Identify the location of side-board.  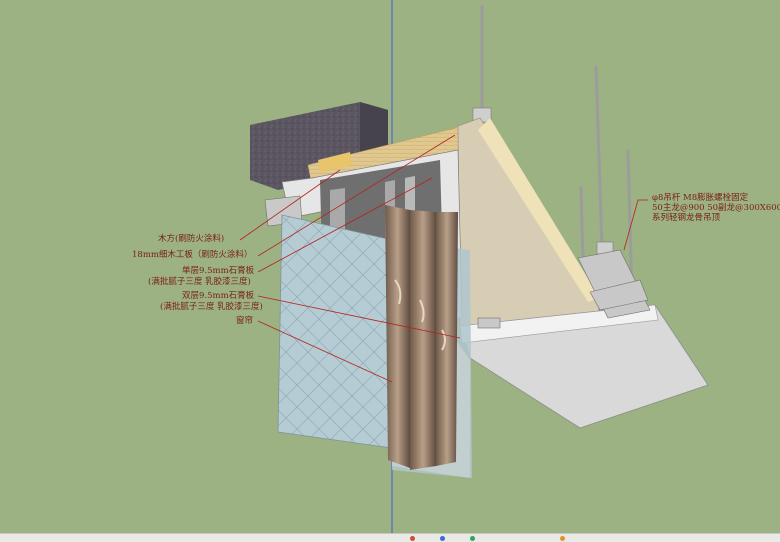
(529, 226).